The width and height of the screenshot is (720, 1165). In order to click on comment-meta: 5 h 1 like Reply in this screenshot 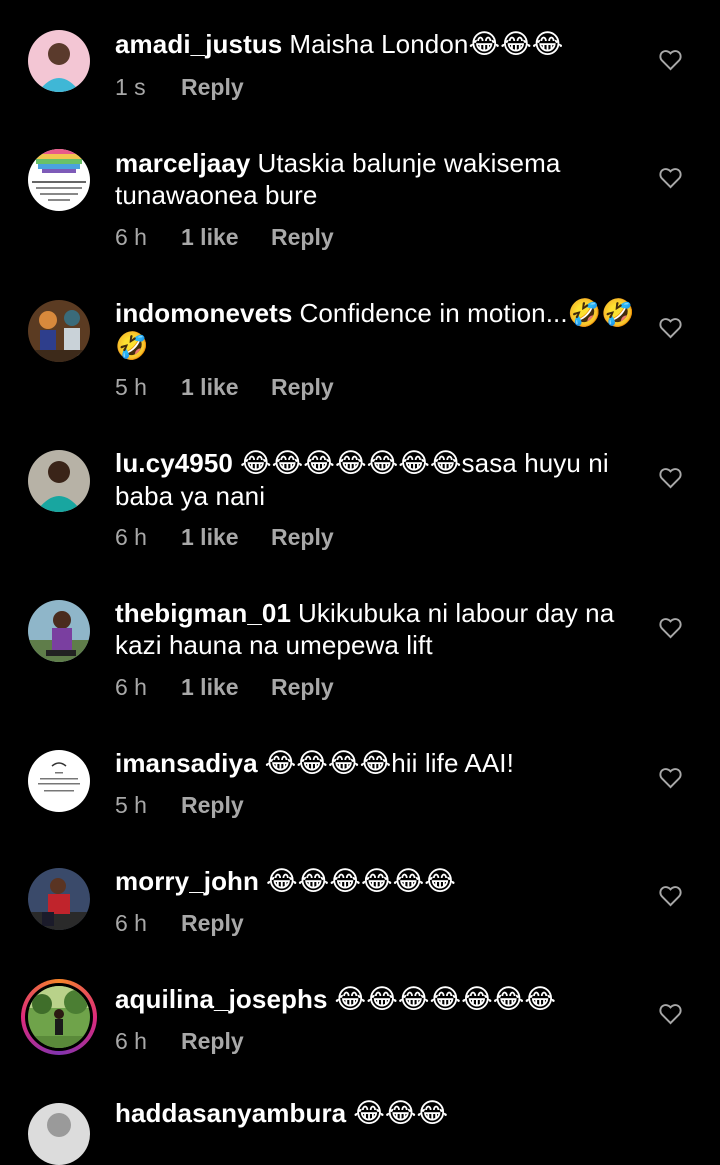, I will do `click(224, 387)`.